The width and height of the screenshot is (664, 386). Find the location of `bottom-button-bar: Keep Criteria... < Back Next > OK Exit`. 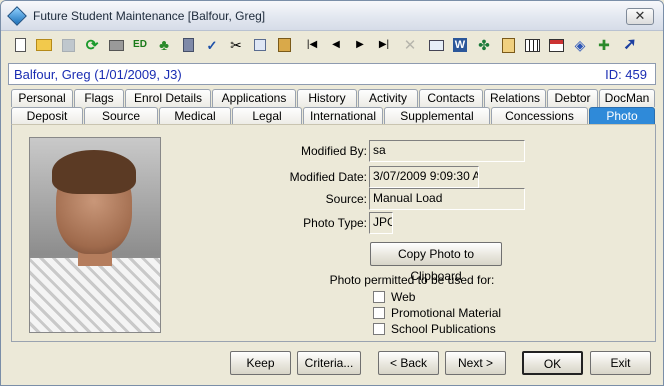

bottom-button-bar: Keep Criteria... < Back Next > OK Exit is located at coordinates (332, 366).